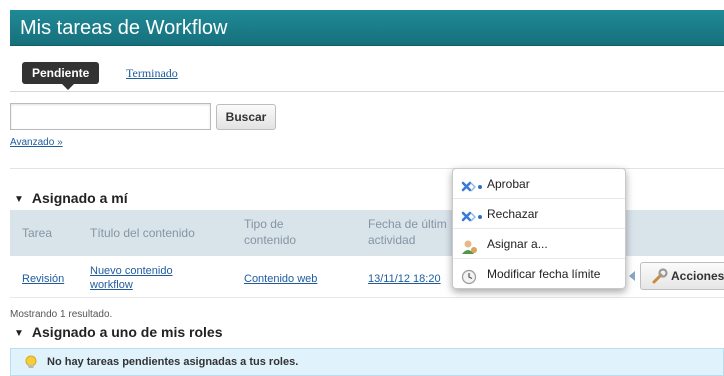  What do you see at coordinates (79, 198) in the screenshot?
I see `section-assigned-me-title: Asignado a mí` at bounding box center [79, 198].